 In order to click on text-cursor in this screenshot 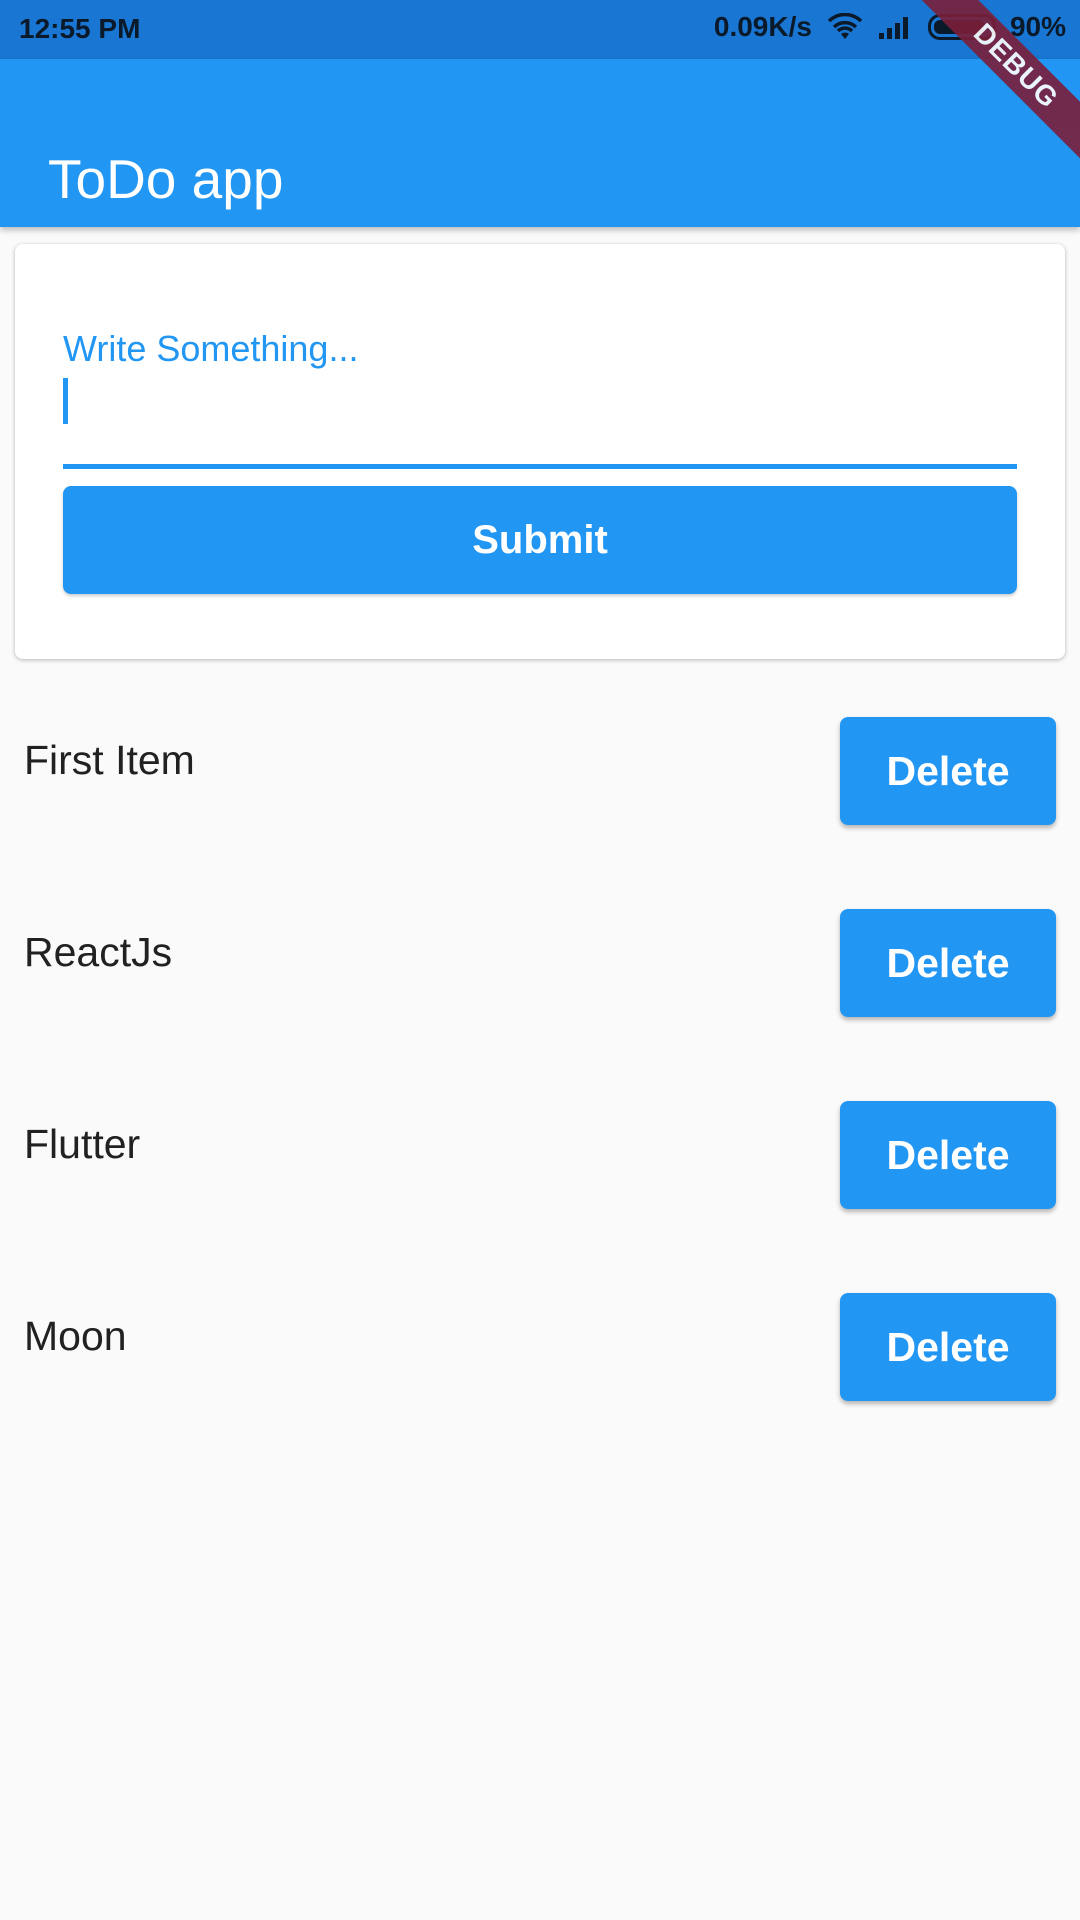, I will do `click(65, 401)`.